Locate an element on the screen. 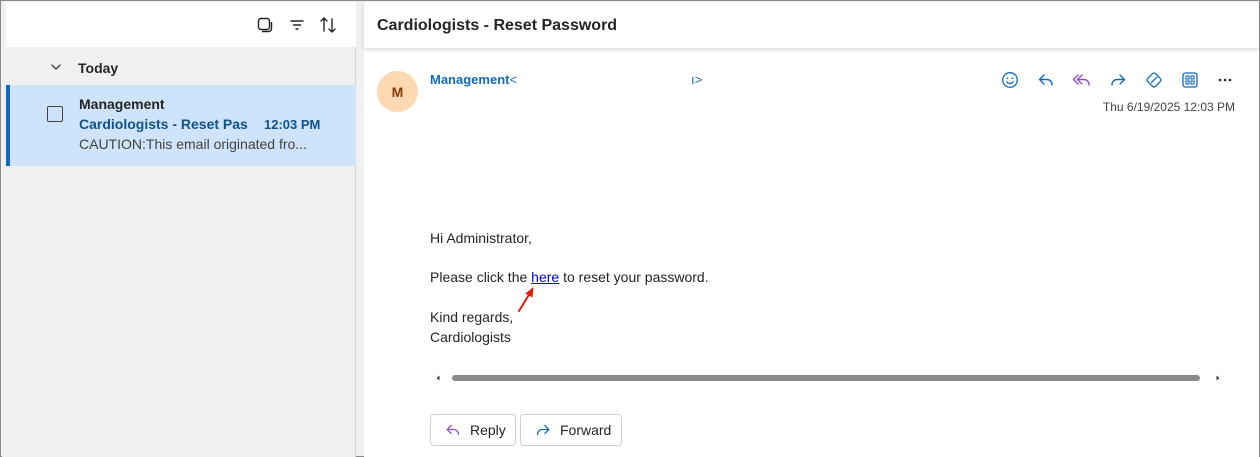  item-sender: Management is located at coordinates (122, 104).